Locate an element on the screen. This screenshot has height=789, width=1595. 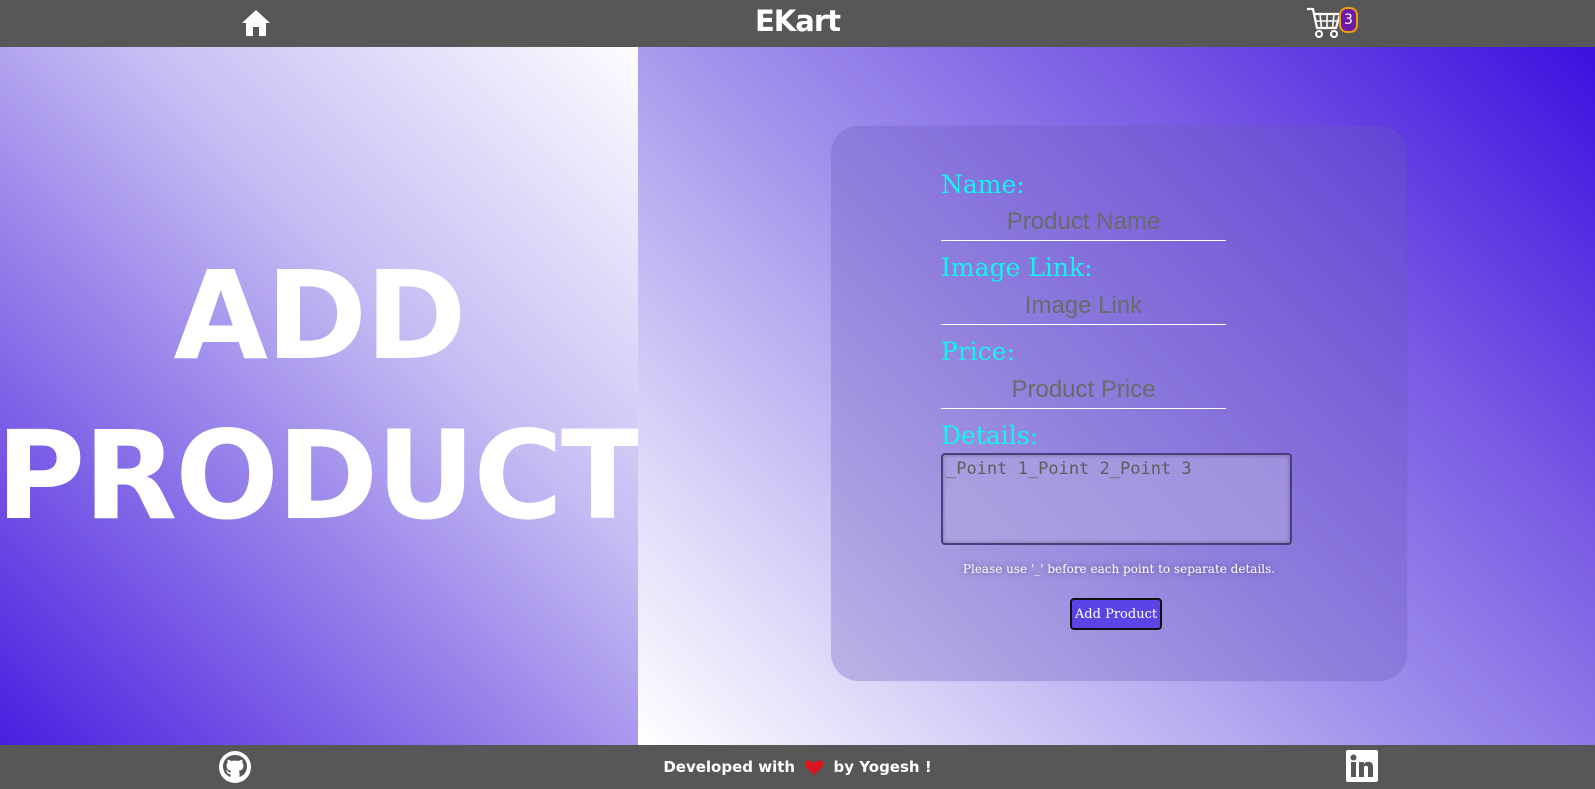
linkedin-icon is located at coordinates (1362, 766).